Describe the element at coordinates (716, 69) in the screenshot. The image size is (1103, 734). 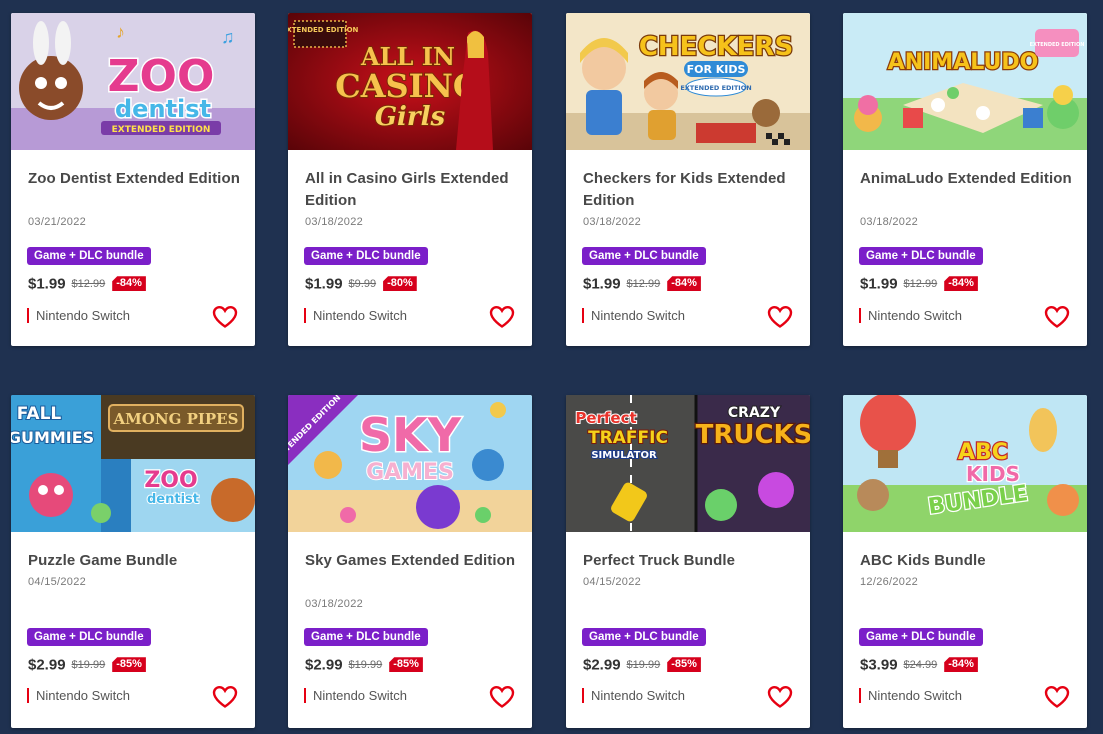
I see `art-text: FOR KIDS` at that location.